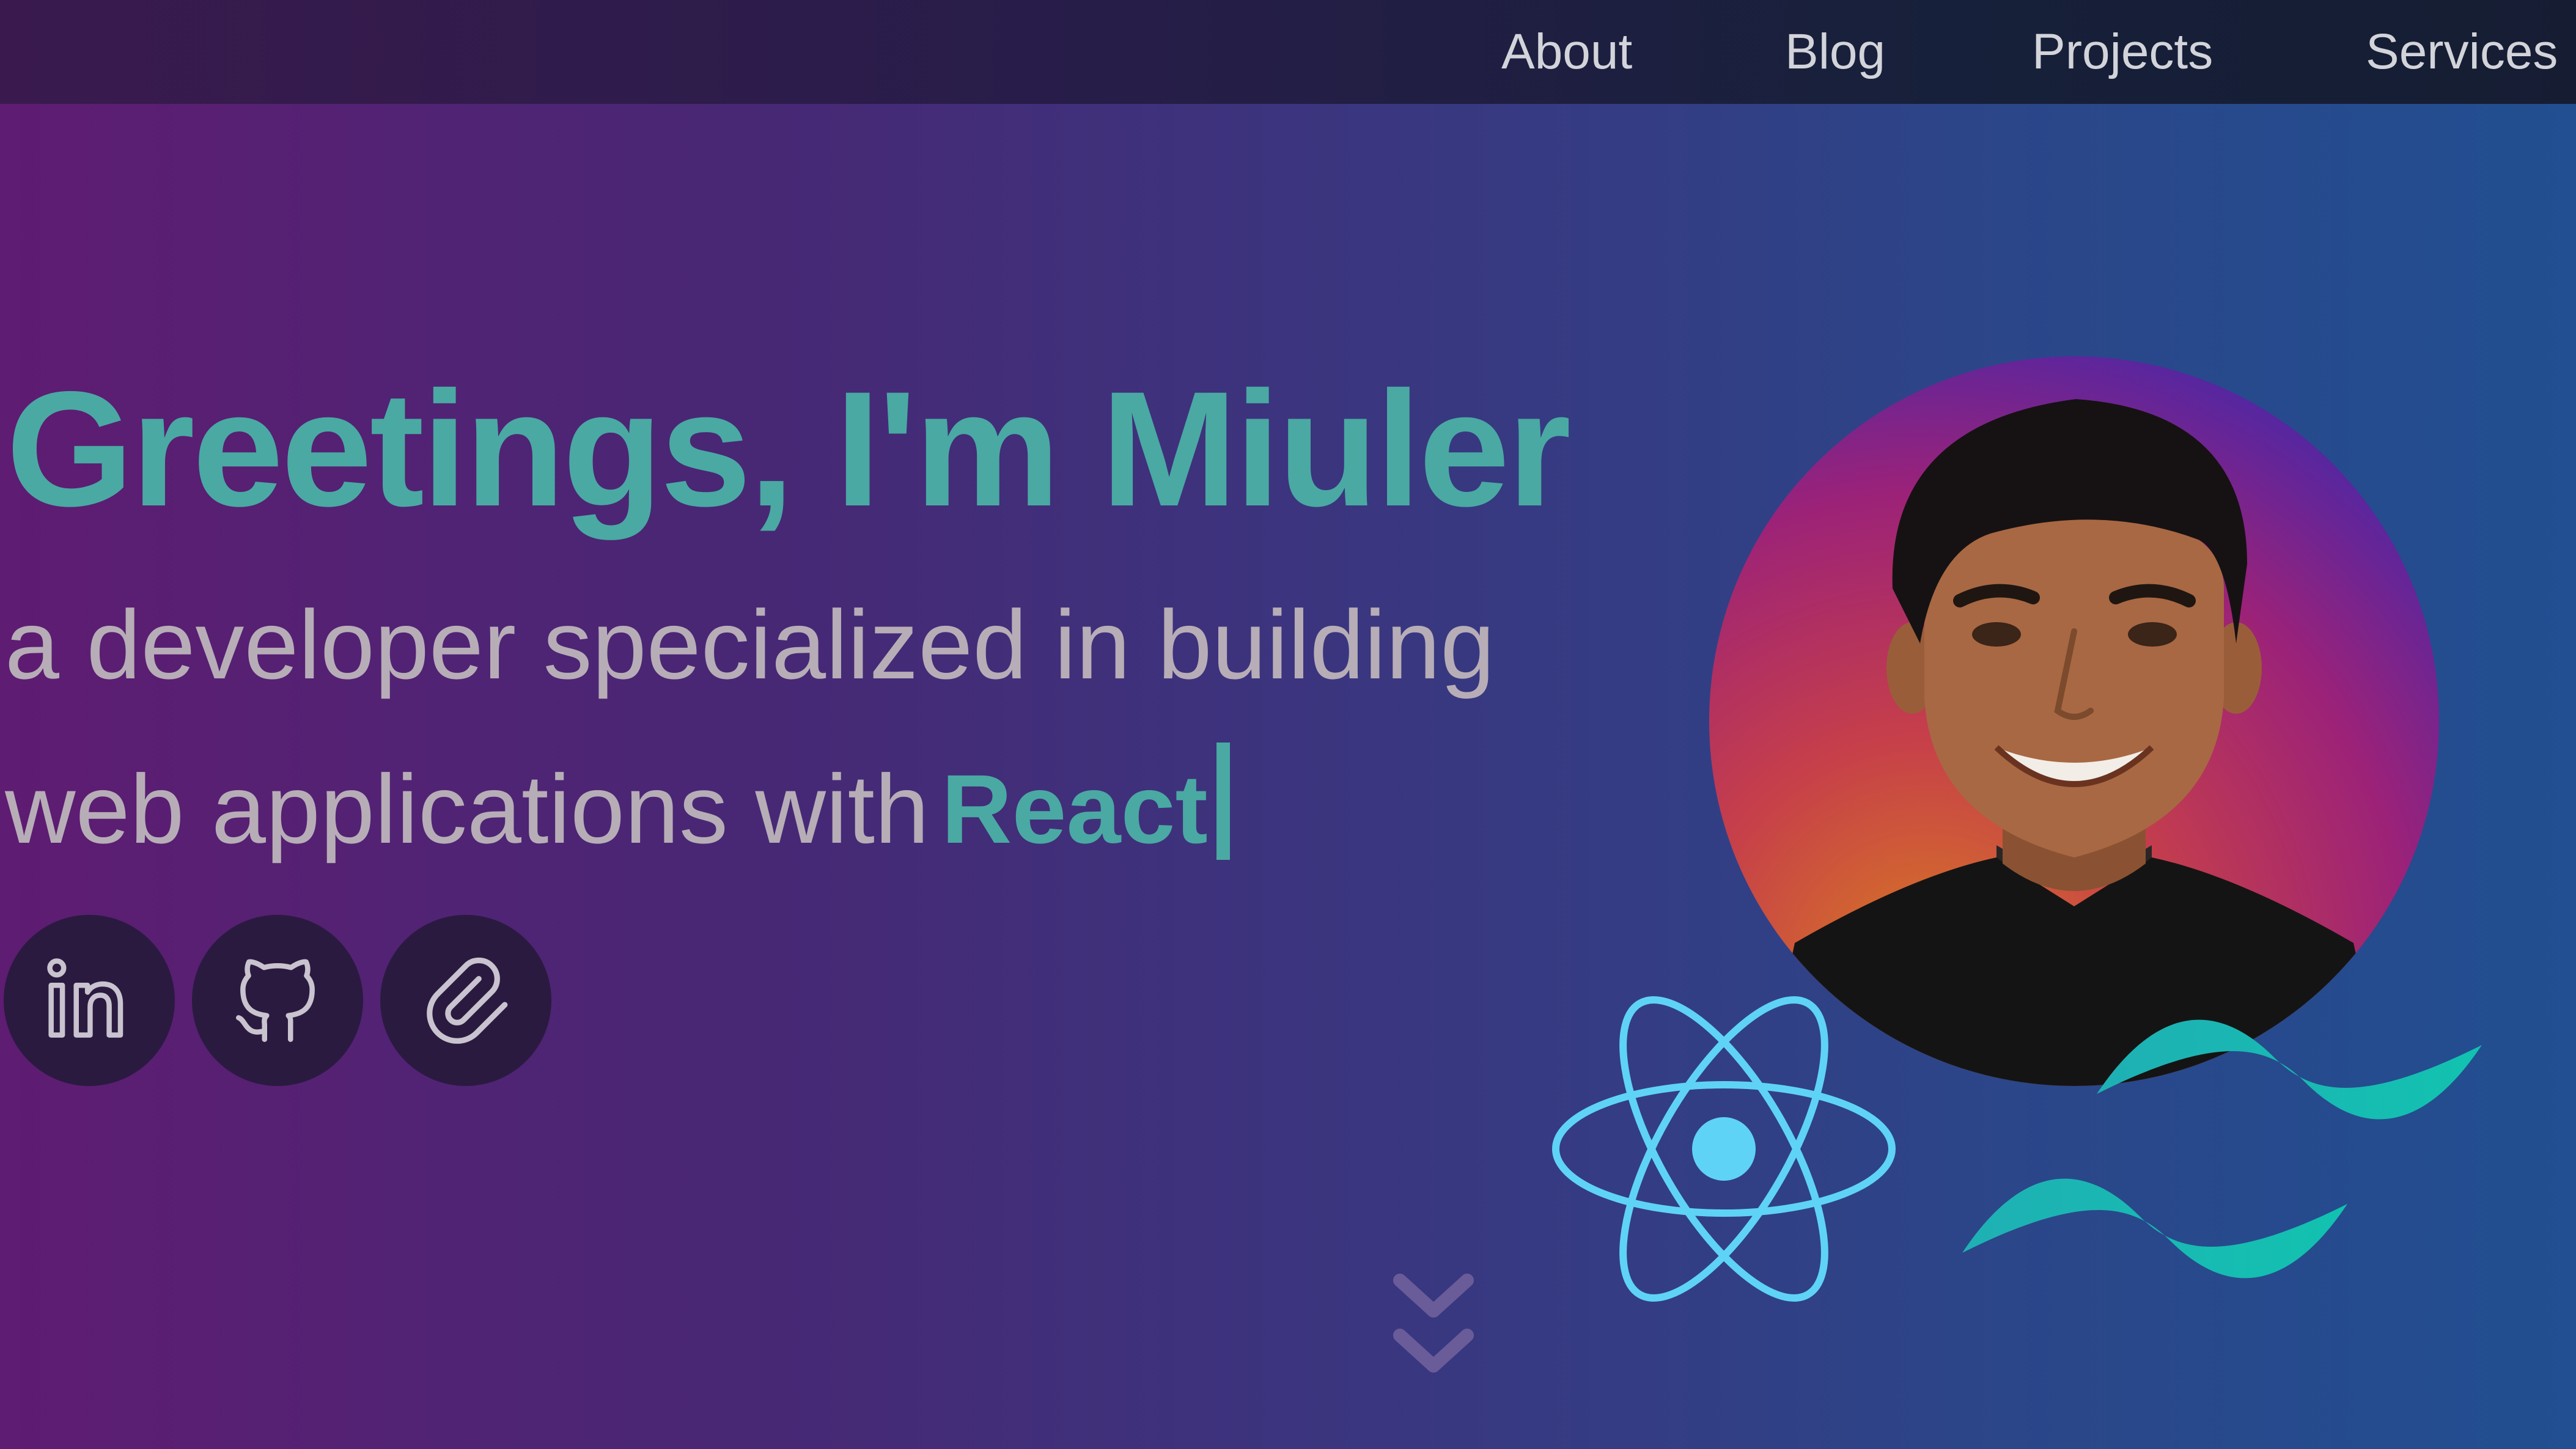  Describe the element at coordinates (1724, 1149) in the screenshot. I see `react-logo-icon` at that location.